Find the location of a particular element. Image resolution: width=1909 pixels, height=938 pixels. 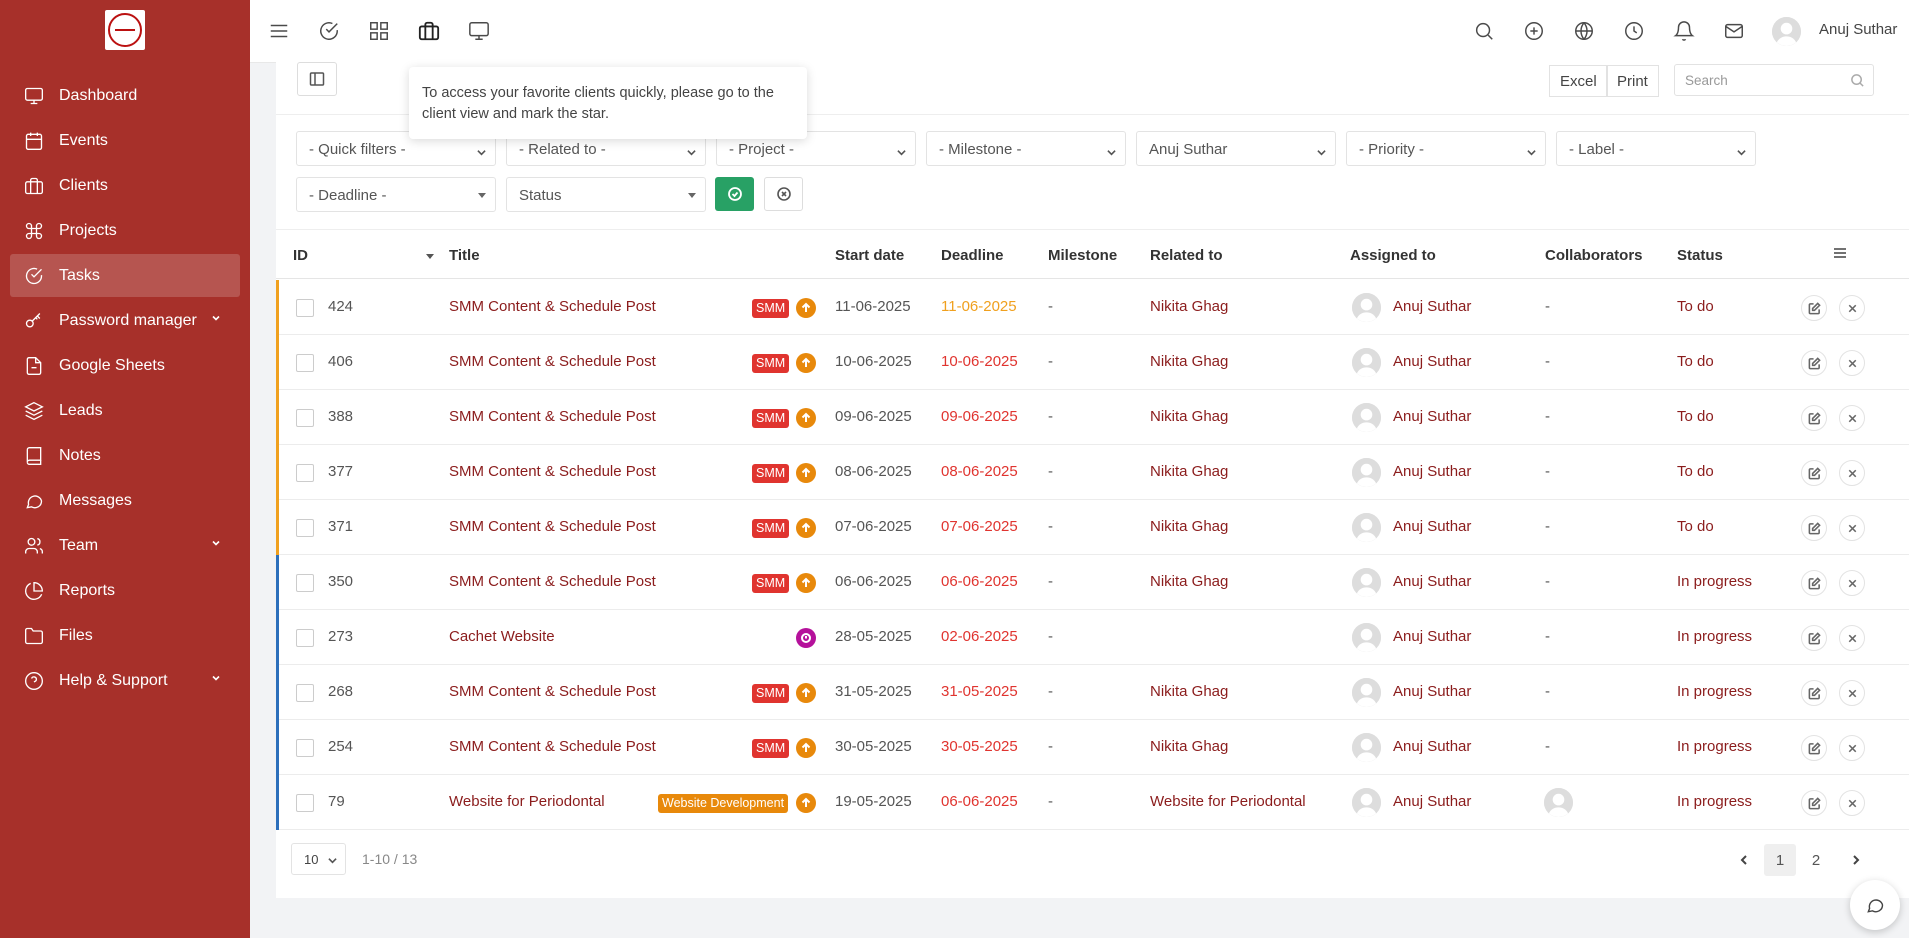

bell-icon is located at coordinates (1684, 31).